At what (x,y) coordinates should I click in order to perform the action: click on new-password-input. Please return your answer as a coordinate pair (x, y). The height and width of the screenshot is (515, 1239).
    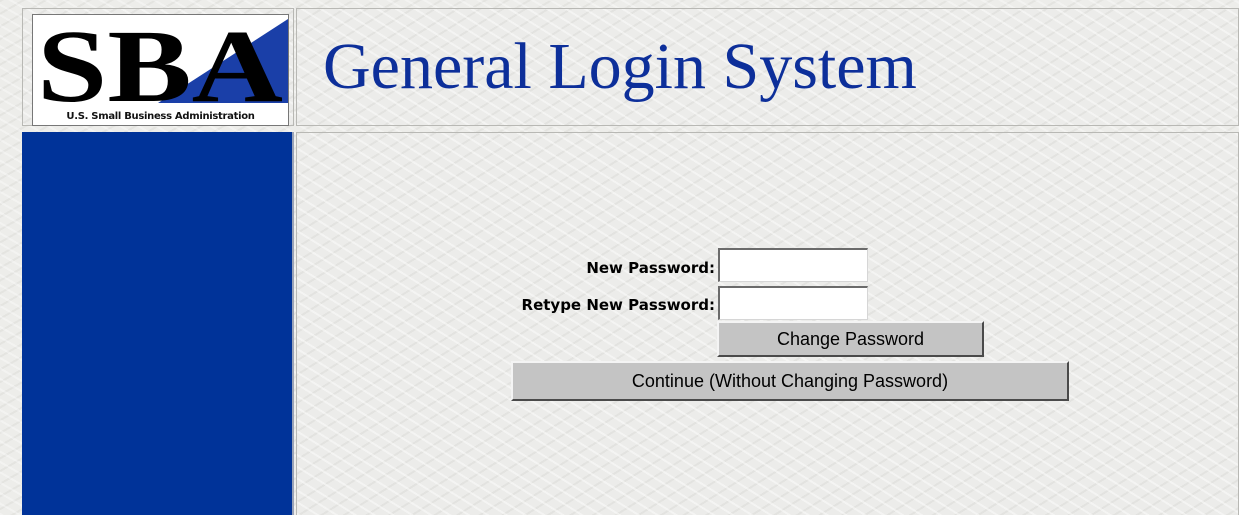
    Looking at the image, I should click on (793, 265).